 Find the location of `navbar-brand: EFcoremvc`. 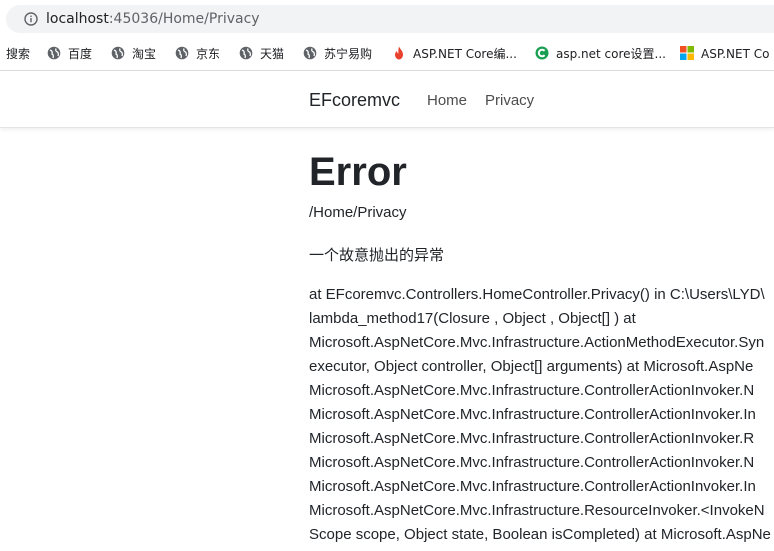

navbar-brand: EFcoremvc is located at coordinates (354, 100).